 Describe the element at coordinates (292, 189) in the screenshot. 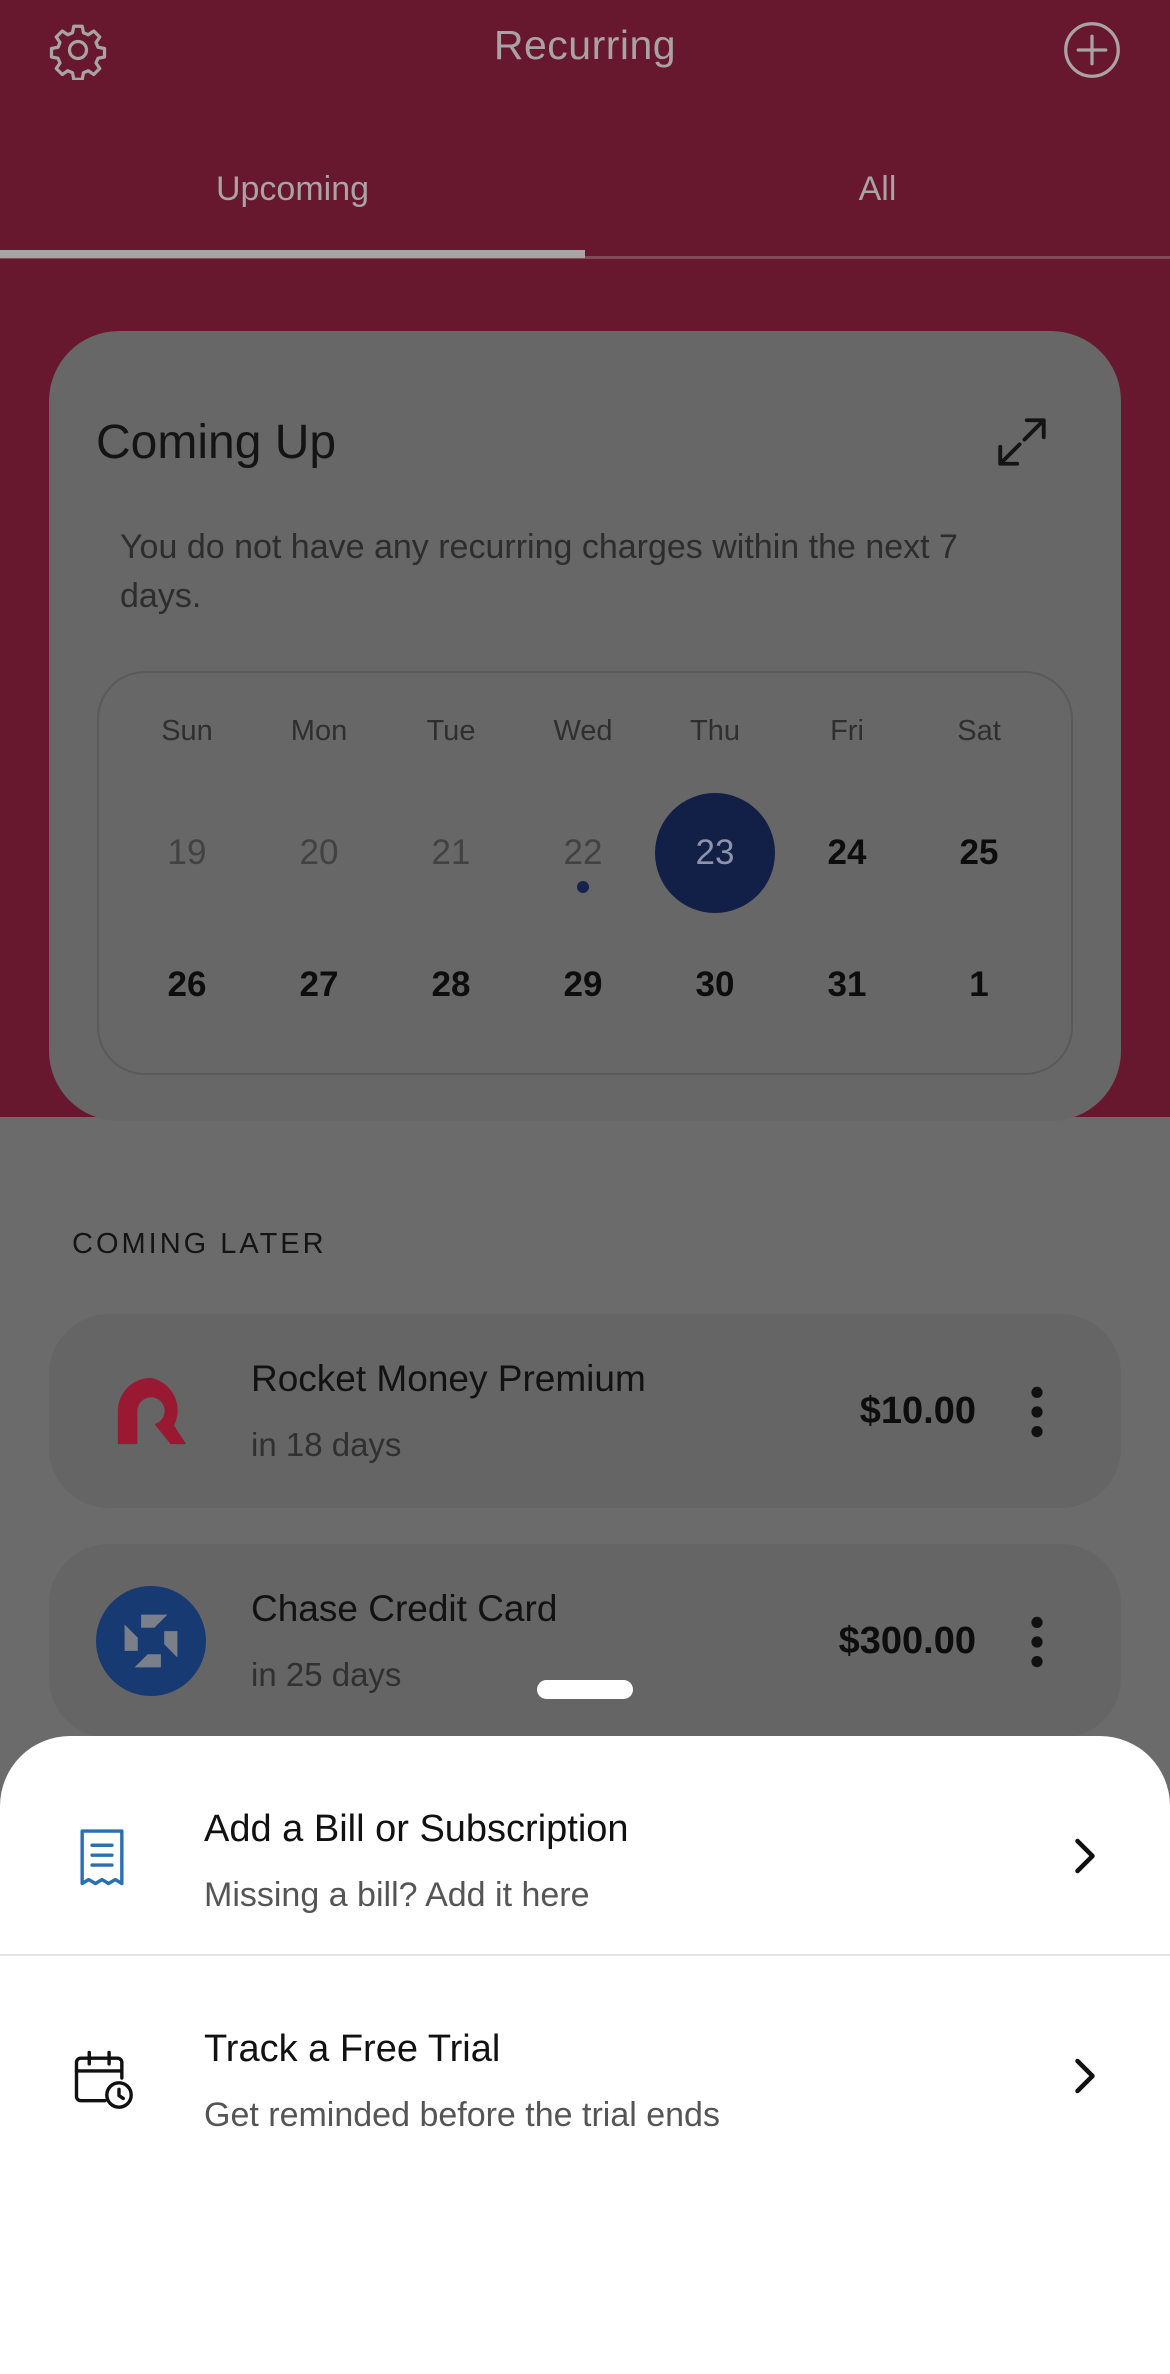

I see `tab-upcoming: Upcoming` at that location.